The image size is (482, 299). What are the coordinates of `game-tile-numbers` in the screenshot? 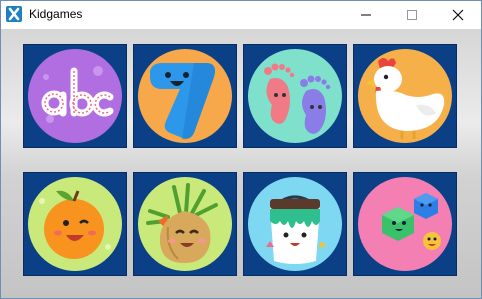 It's located at (185, 96).